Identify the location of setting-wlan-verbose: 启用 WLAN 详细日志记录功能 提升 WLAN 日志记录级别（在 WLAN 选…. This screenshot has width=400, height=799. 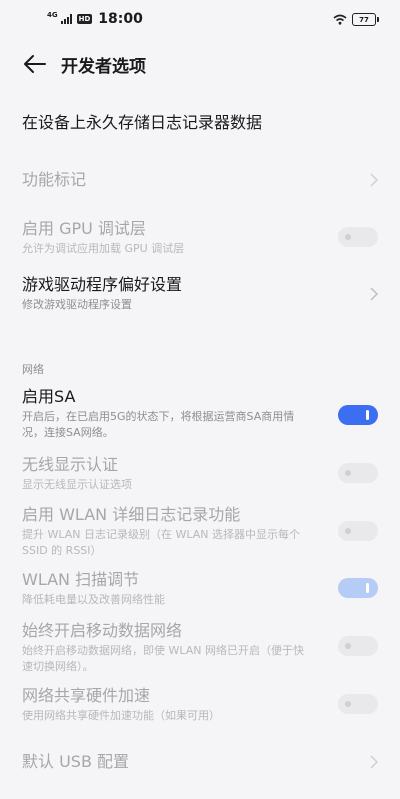
(200, 531).